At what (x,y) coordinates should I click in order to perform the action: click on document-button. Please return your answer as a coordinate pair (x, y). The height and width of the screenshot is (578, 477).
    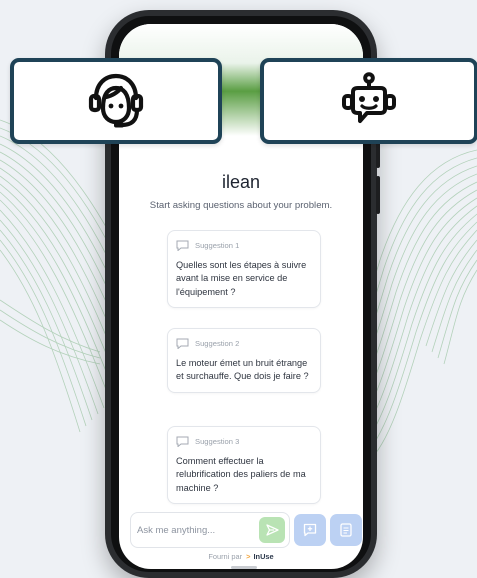
    Looking at the image, I should click on (346, 530).